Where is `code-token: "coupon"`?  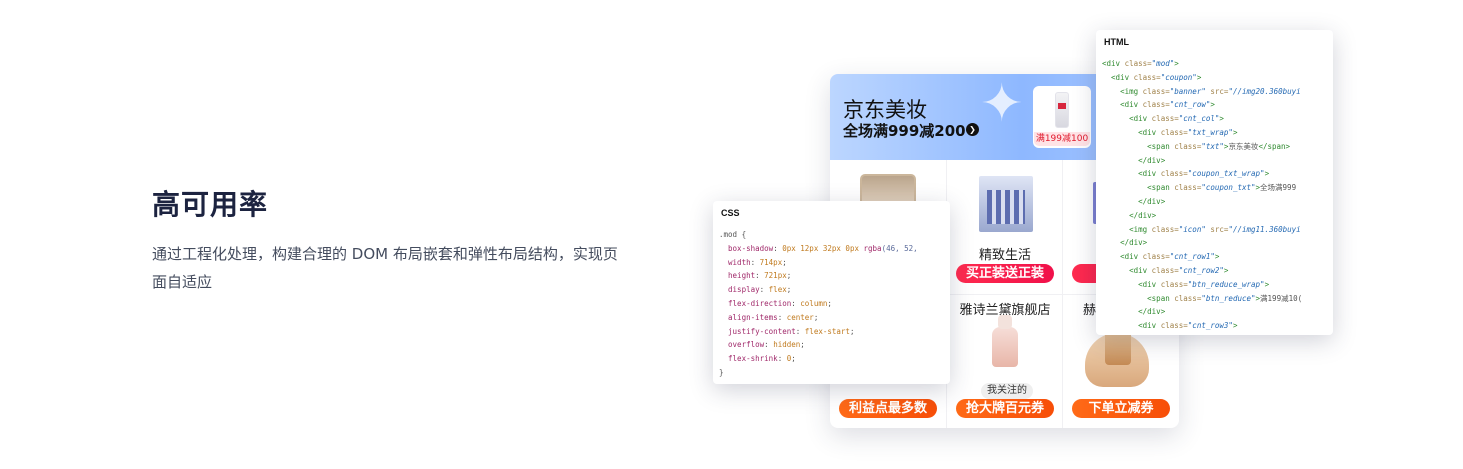
code-token: "coupon" is located at coordinates (1178, 77).